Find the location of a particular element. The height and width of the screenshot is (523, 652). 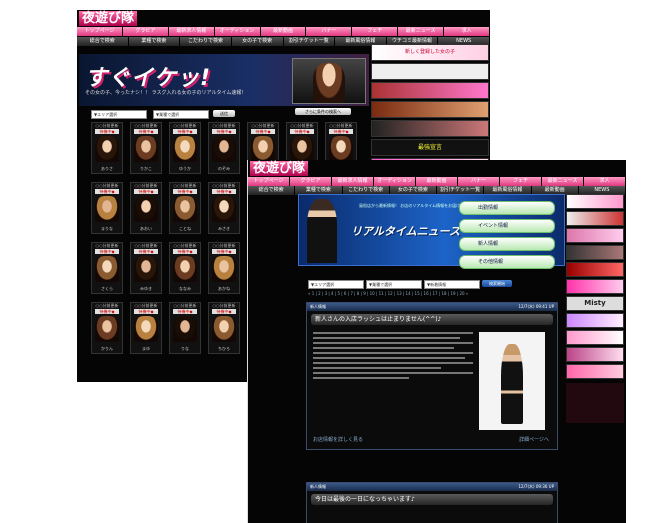

girl-card: ○○分前更新 待機中◆ ゆうか is located at coordinates (185, 148).